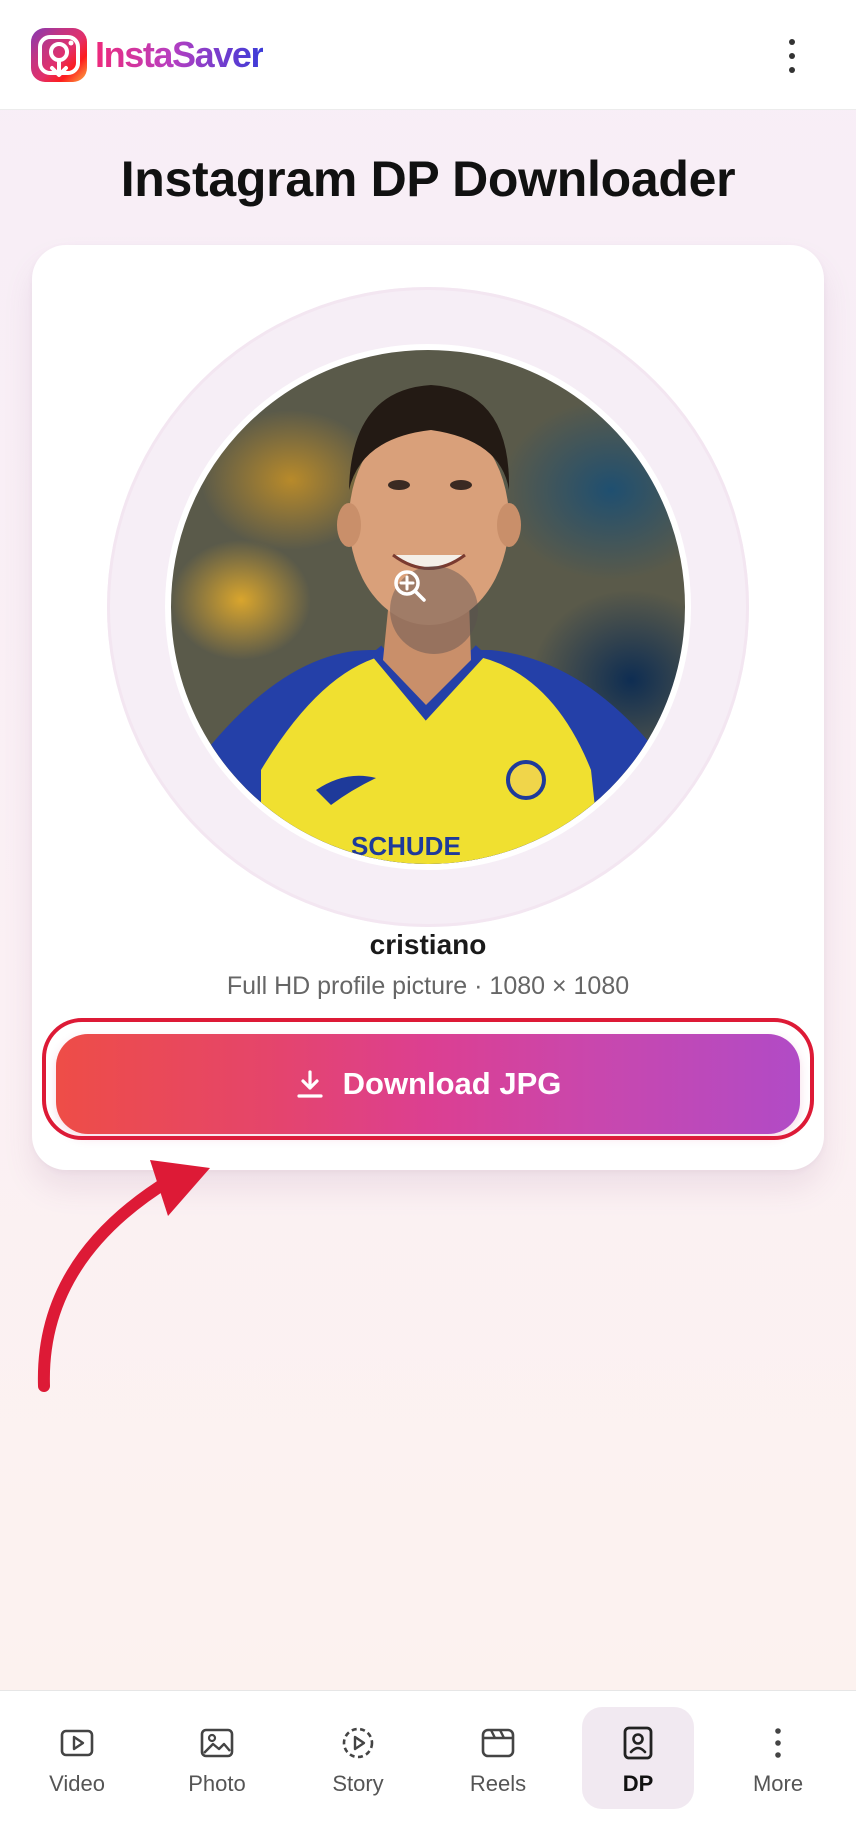 The width and height of the screenshot is (856, 1840). Describe the element at coordinates (498, 1743) in the screenshot. I see `reels-icon` at that location.